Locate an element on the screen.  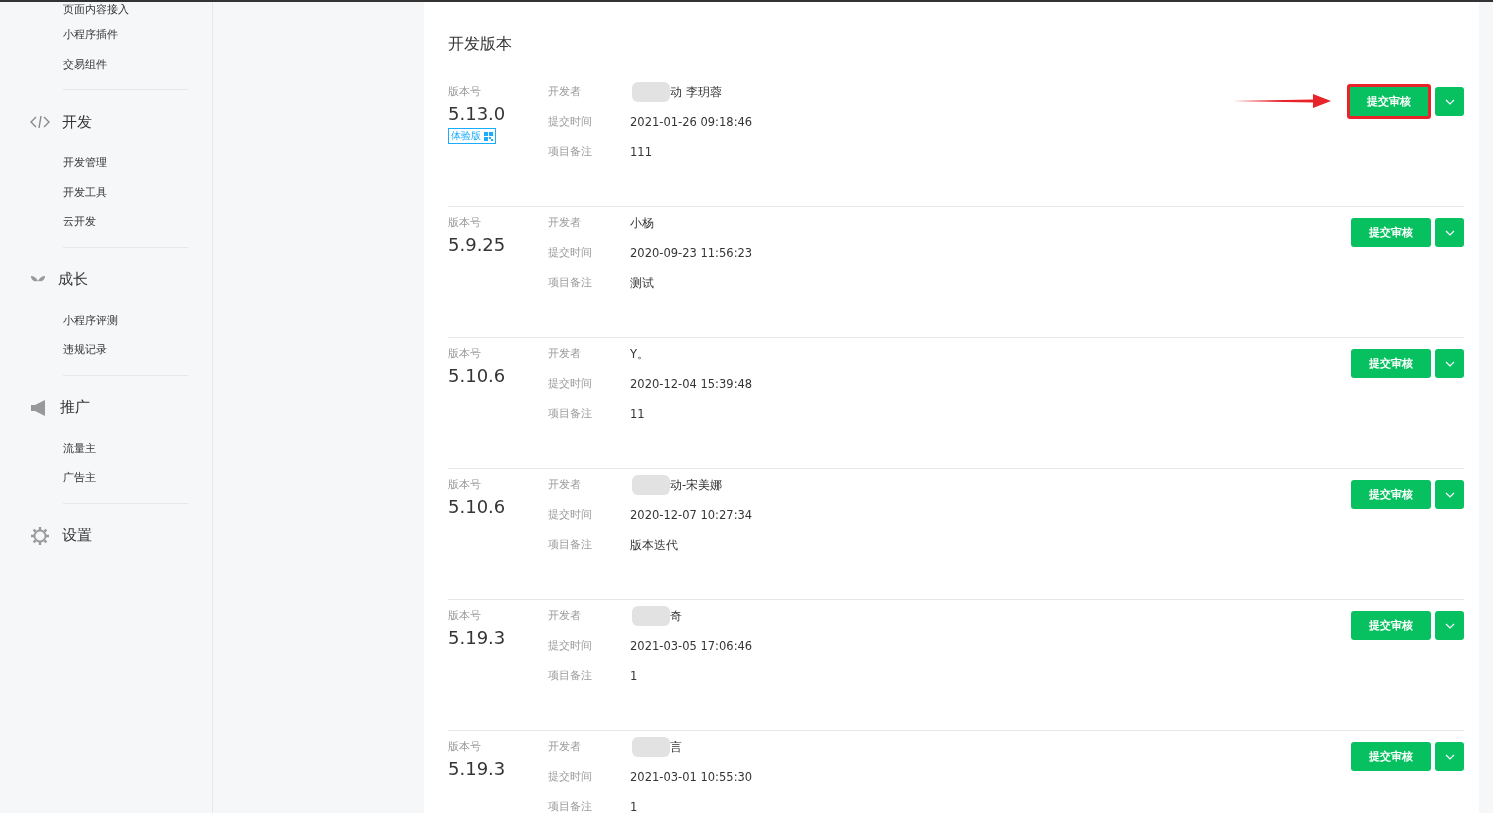
sidebar-item: 小程序插件 is located at coordinates (90, 34).